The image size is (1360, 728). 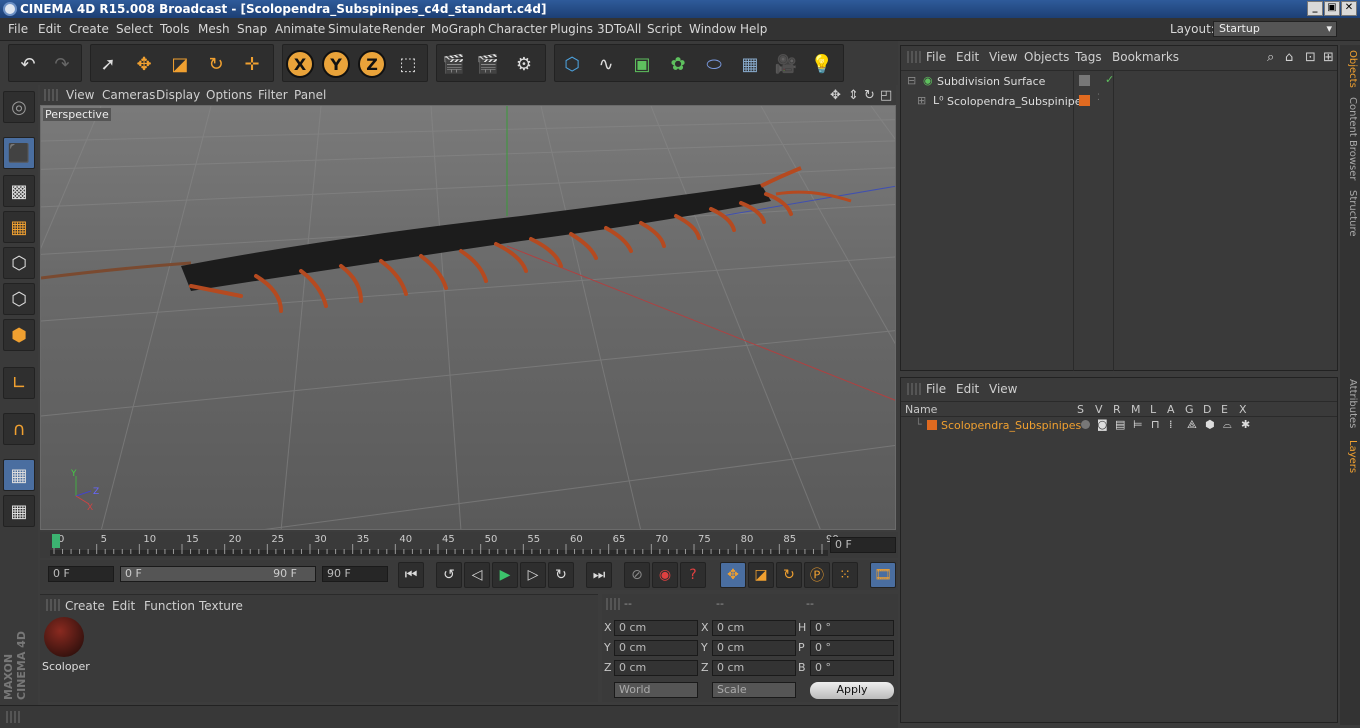 I want to click on object-row-subdivision: ⊟ ◉ Subdivision Surface ✓, so click(x=1121, y=82).